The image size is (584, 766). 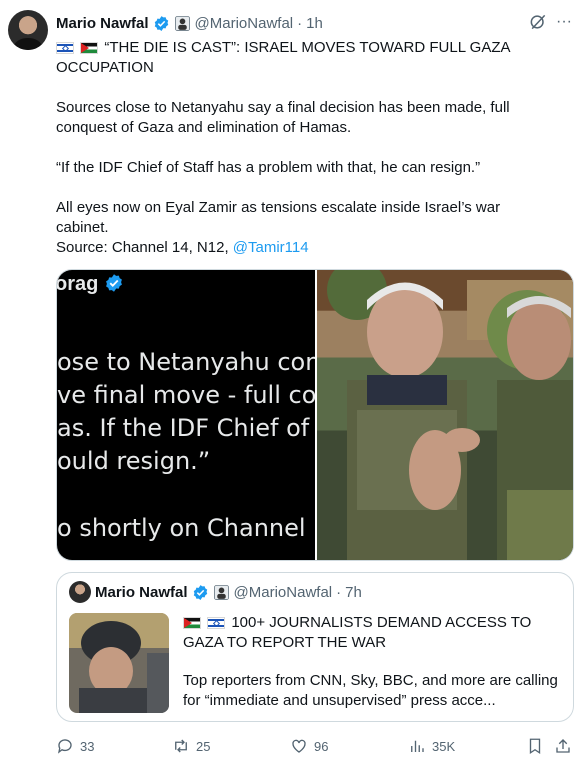 I want to click on share-icon, so click(x=563, y=746).